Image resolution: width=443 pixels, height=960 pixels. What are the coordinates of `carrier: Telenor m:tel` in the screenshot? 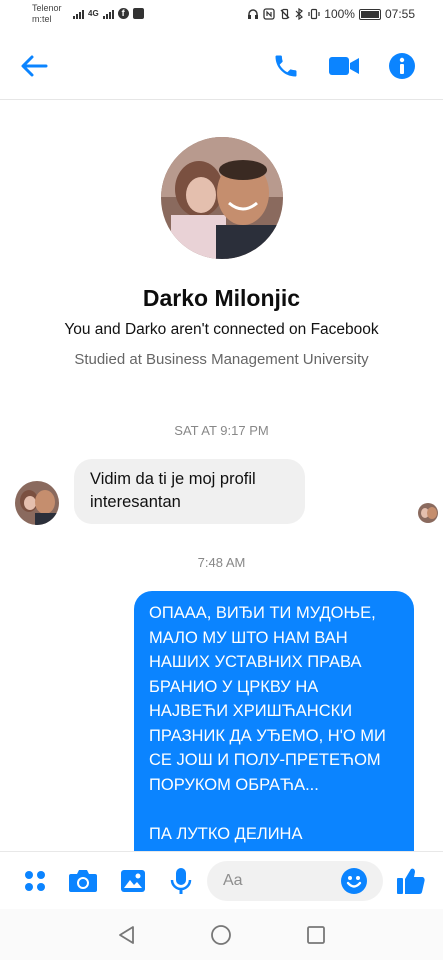 It's located at (47, 14).